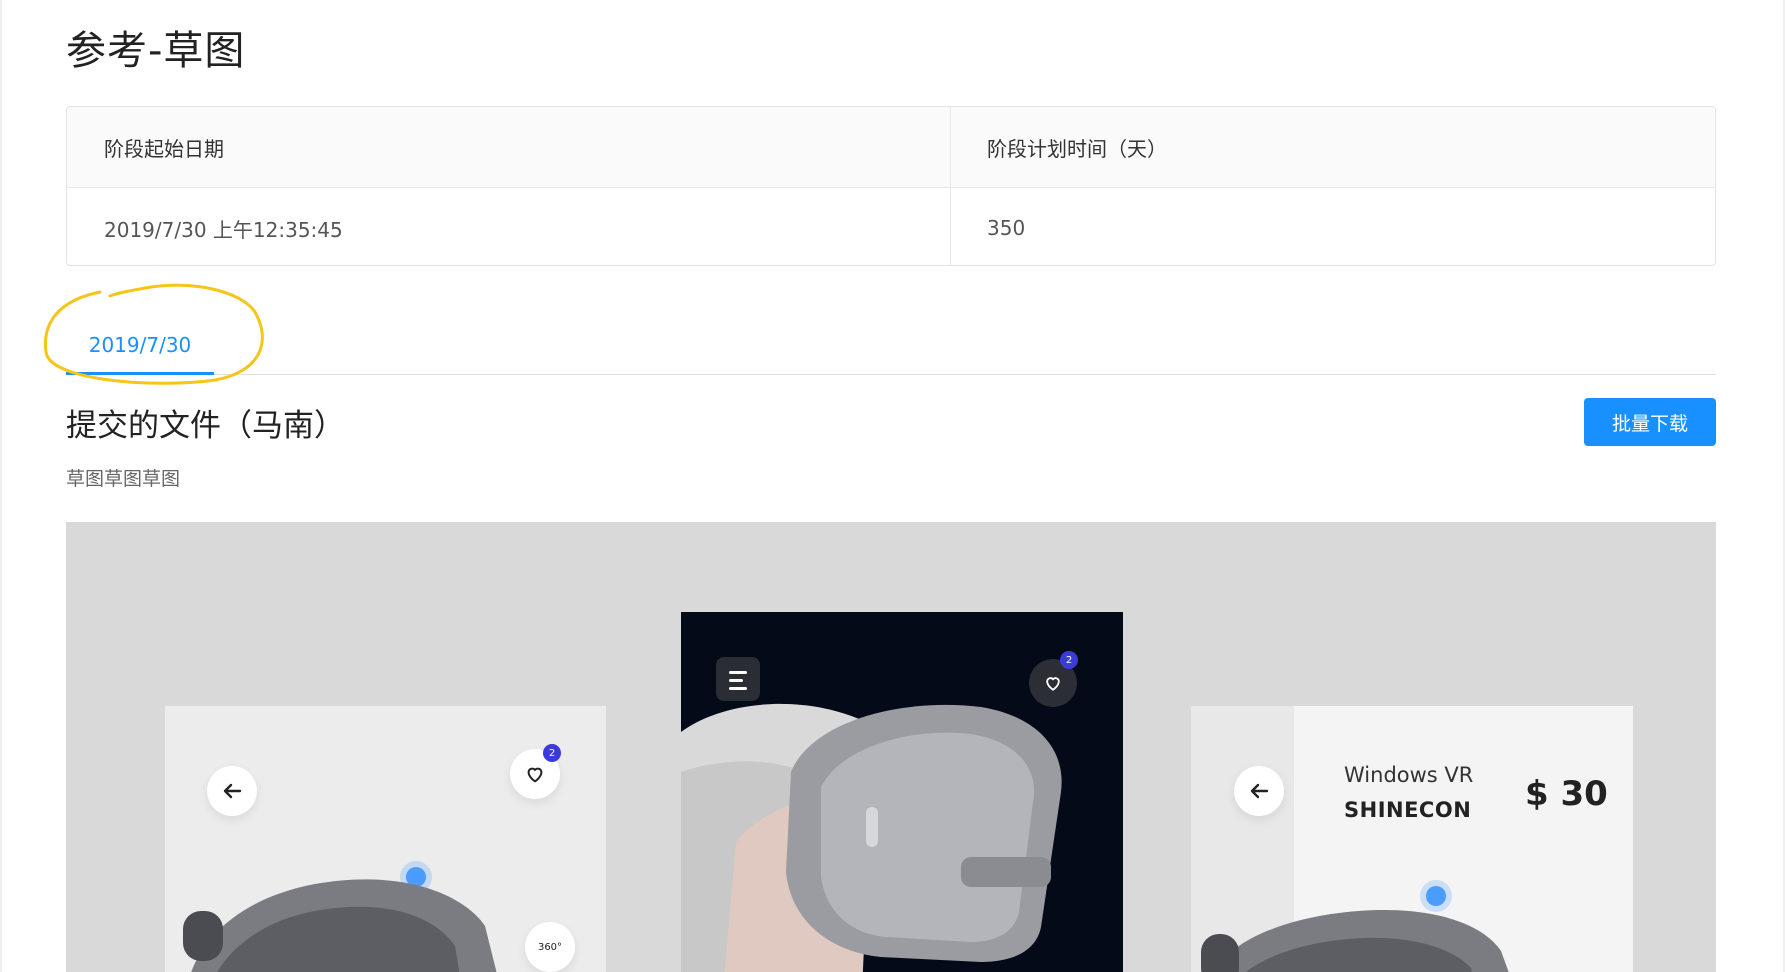  Describe the element at coordinates (1412, 839) in the screenshot. I see `vr-card-right: Windows VR SHINECON $ 30` at that location.